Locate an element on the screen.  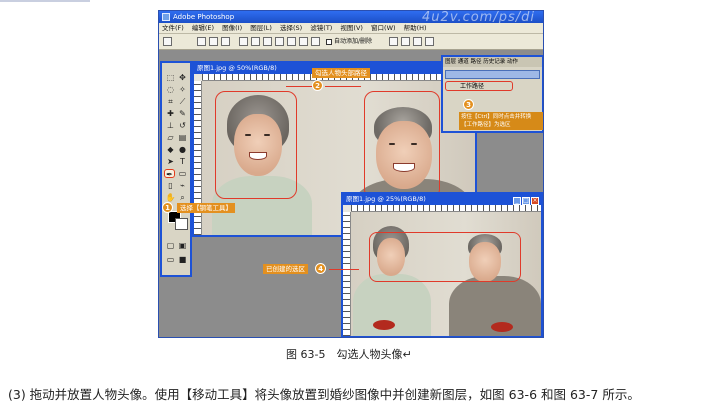
document-window-2: 原图1.jpg @ 25%(RGB/8) _ □ × is located at coordinates (442, 264).